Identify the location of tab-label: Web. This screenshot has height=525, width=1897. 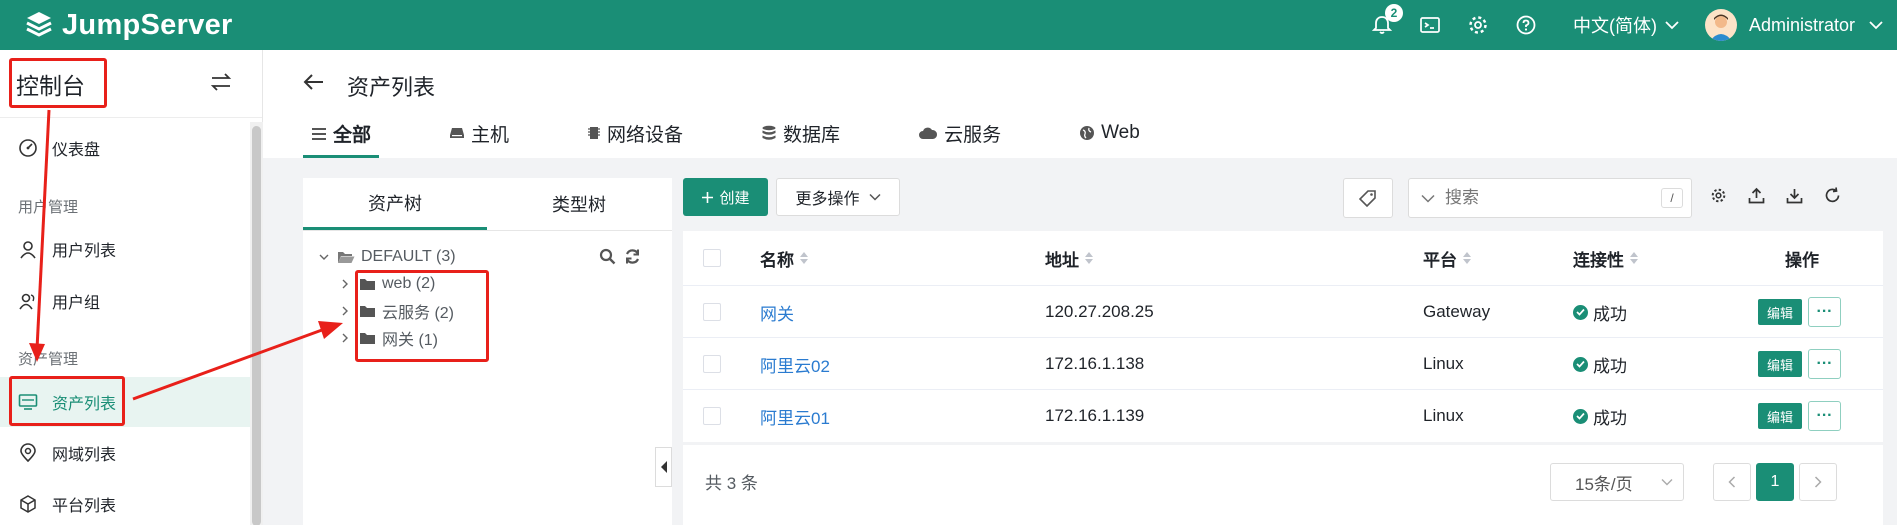
(1120, 132).